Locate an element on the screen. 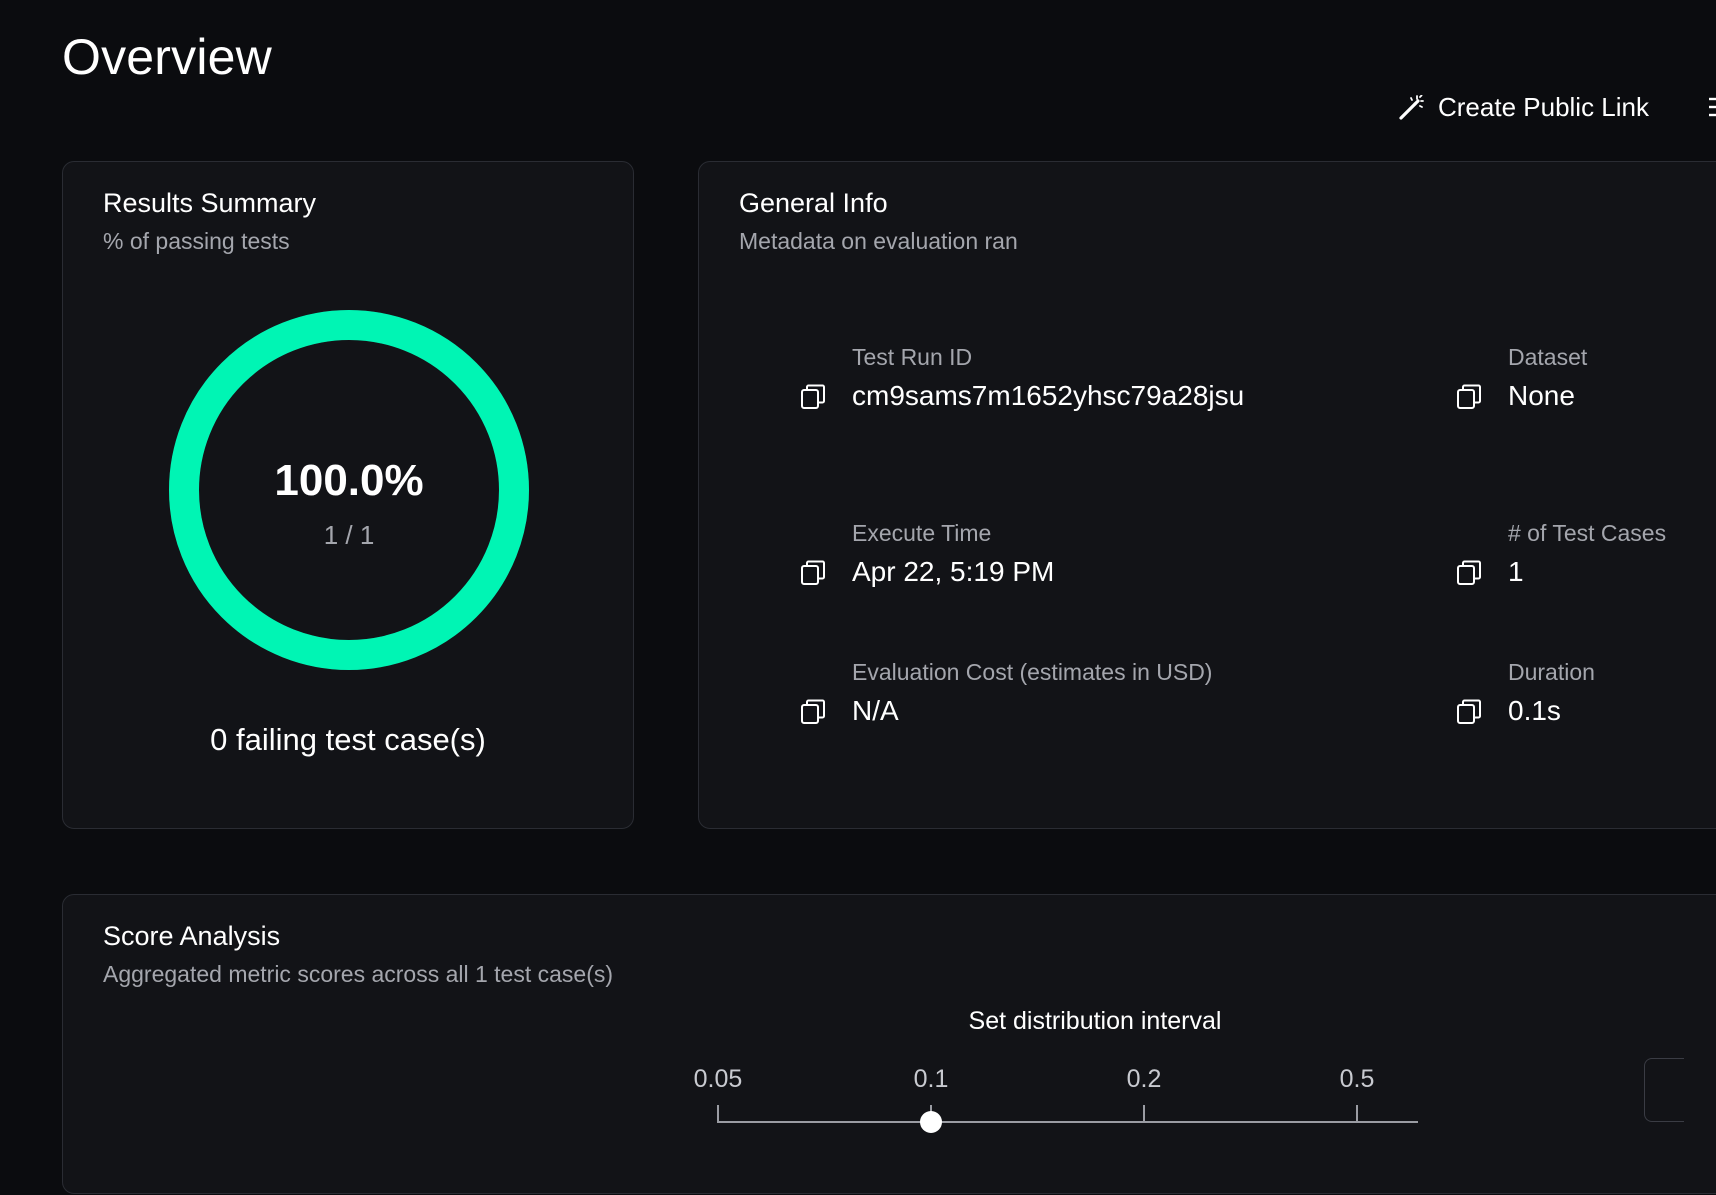 The image size is (1716, 1195). more-icon is located at coordinates (1710, 107).